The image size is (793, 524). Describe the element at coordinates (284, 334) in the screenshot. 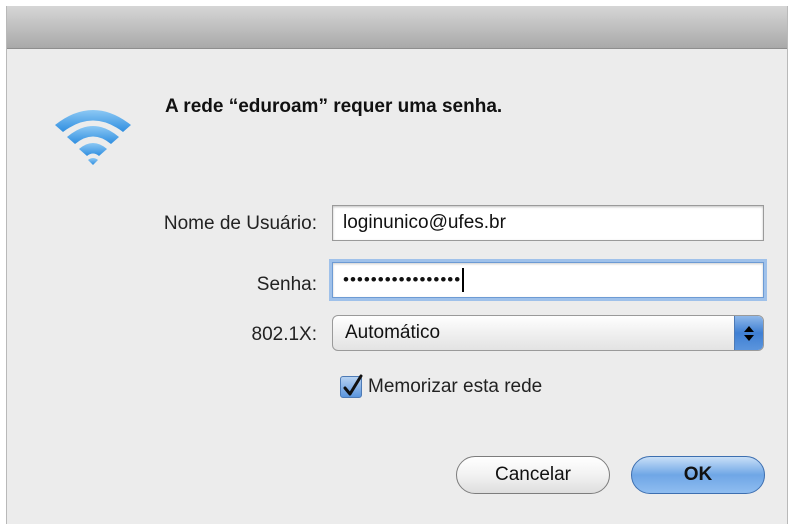

I see `security-label: 802.1X:` at that location.